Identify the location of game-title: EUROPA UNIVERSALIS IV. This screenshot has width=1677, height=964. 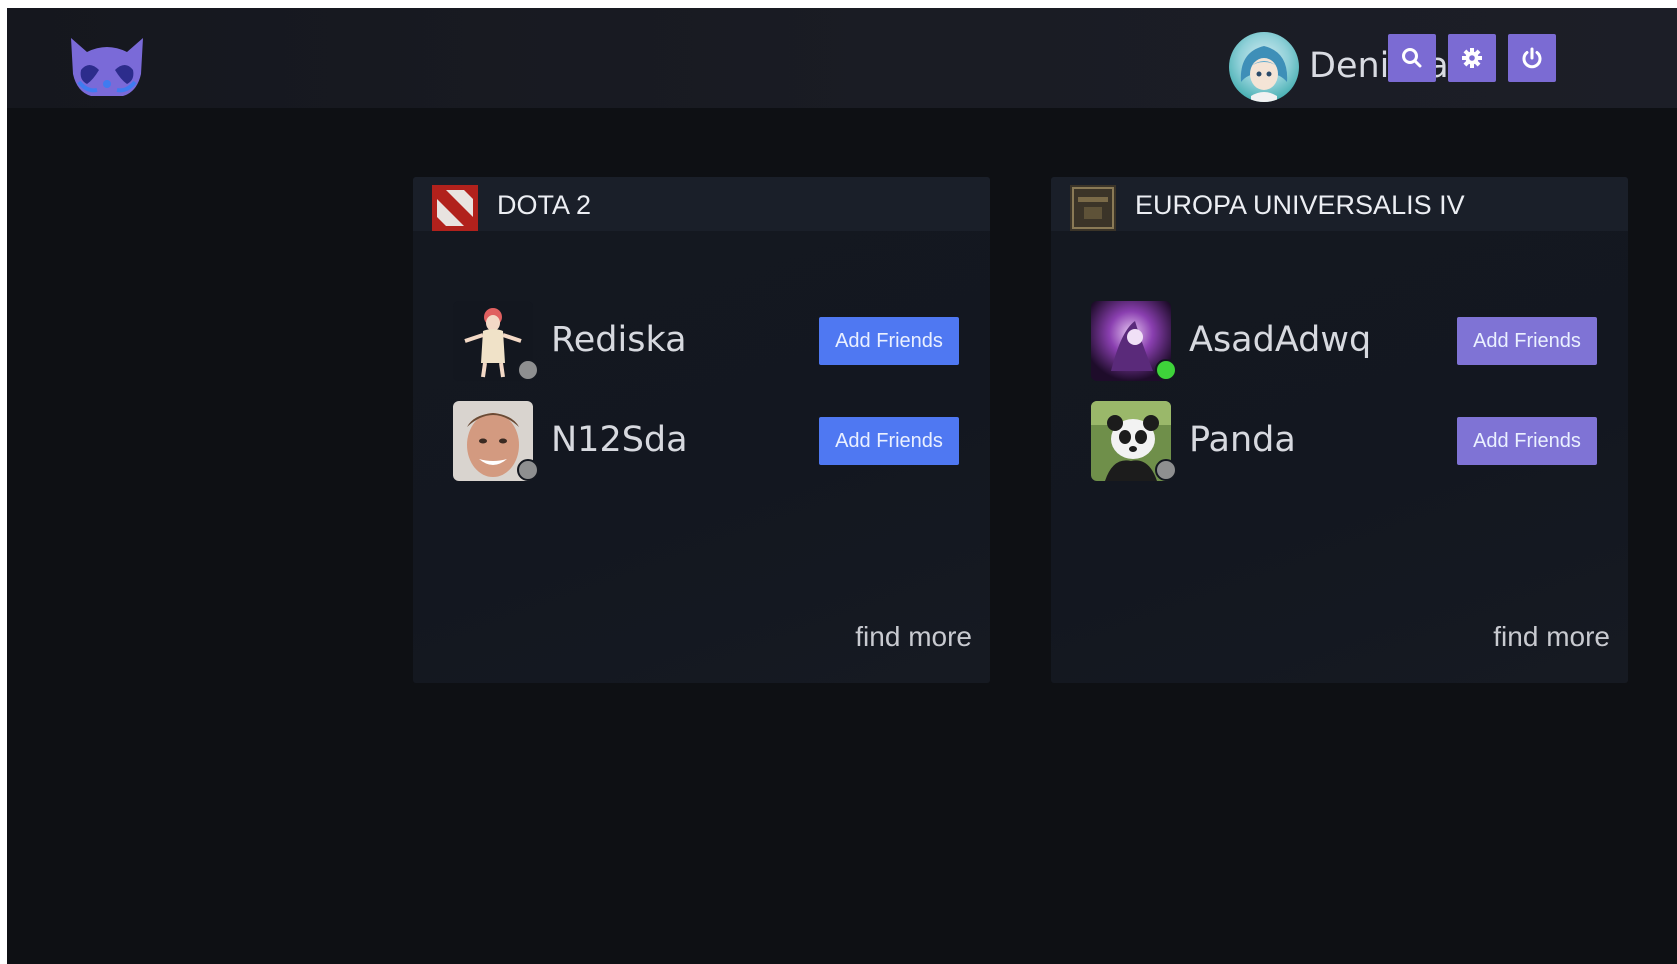
(1300, 205).